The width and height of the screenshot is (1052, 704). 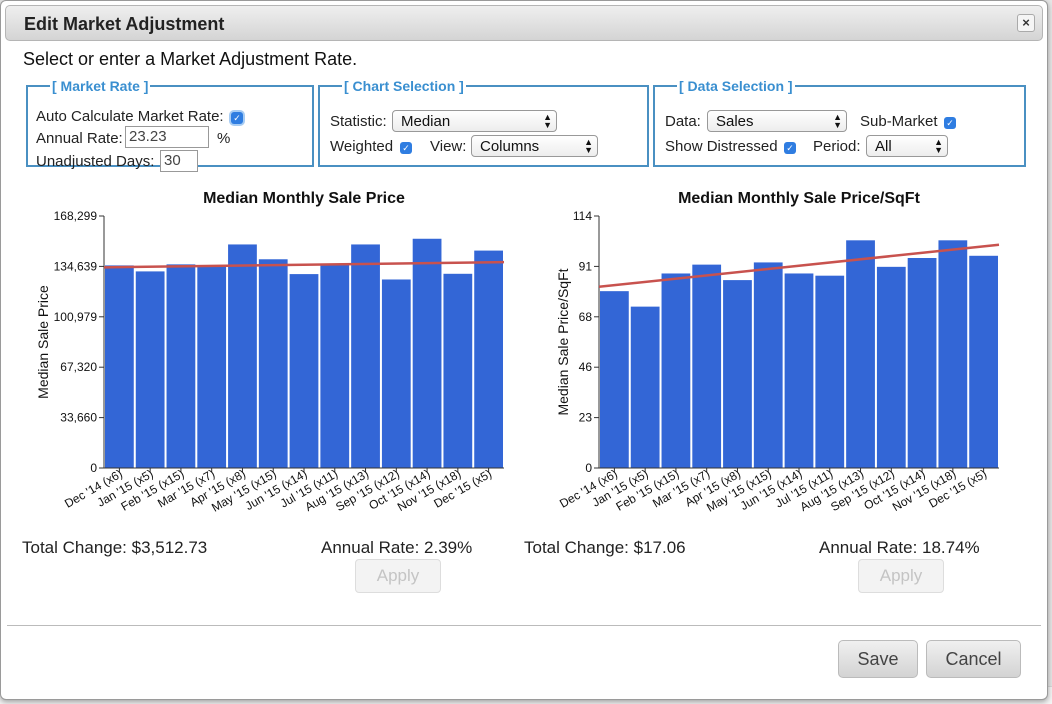 What do you see at coordinates (973, 659) in the screenshot?
I see `cancel-button: Cancel` at bounding box center [973, 659].